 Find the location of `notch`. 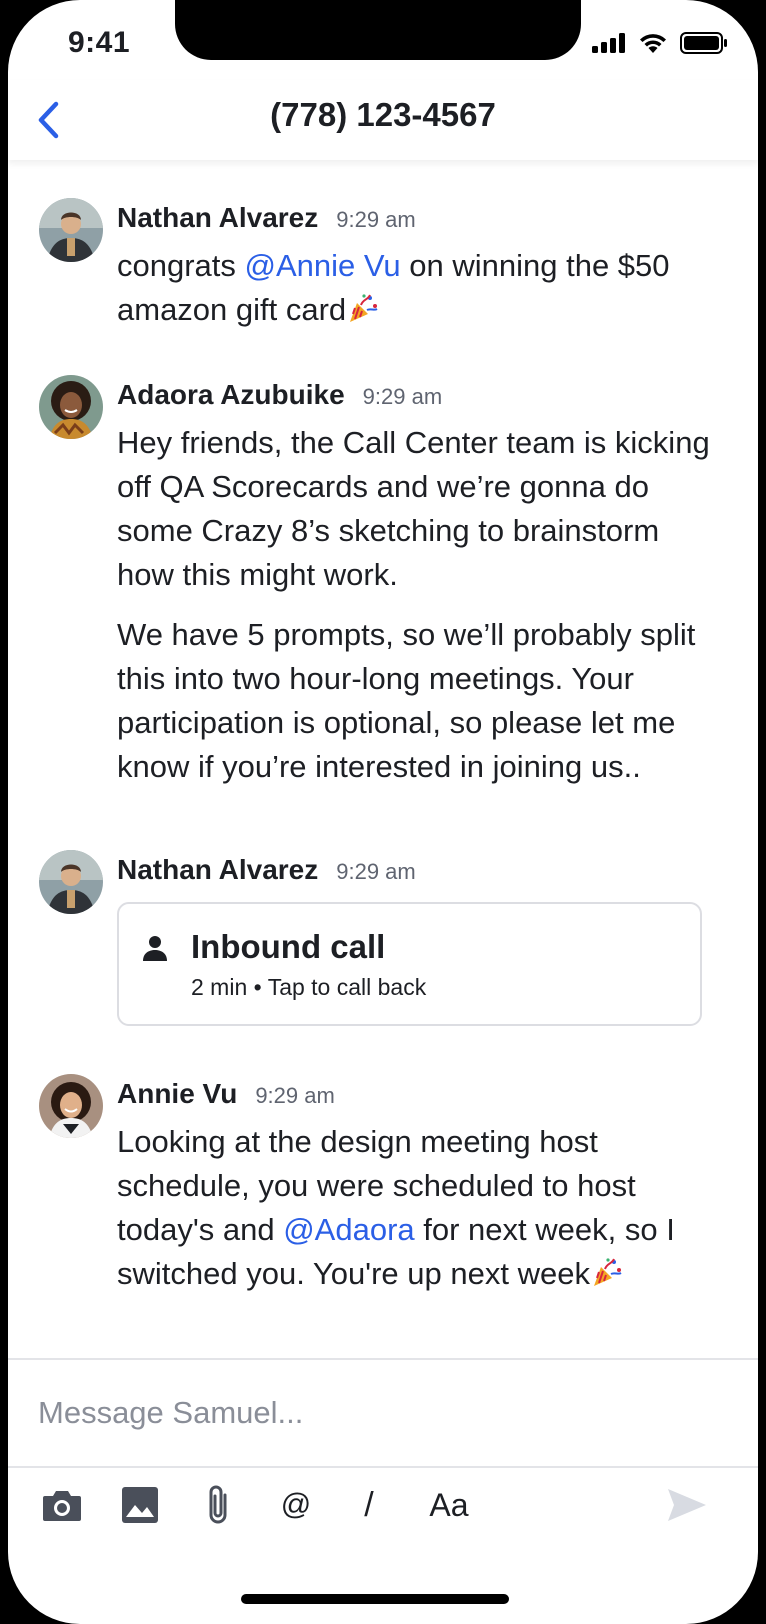

notch is located at coordinates (378, 30).